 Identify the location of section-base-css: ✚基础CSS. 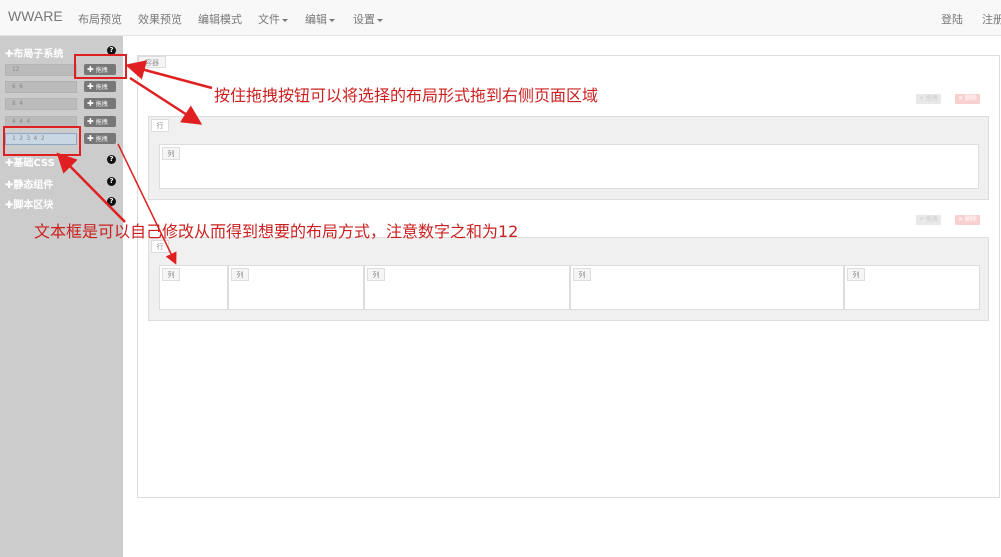
(30, 161).